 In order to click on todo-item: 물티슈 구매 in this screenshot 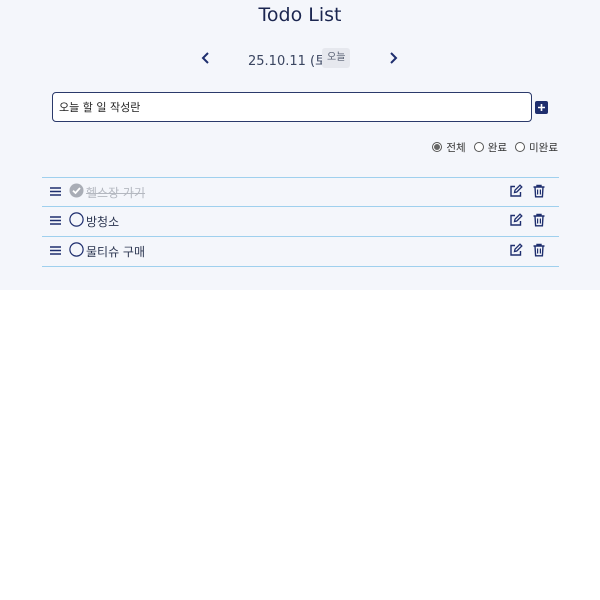, I will do `click(300, 252)`.